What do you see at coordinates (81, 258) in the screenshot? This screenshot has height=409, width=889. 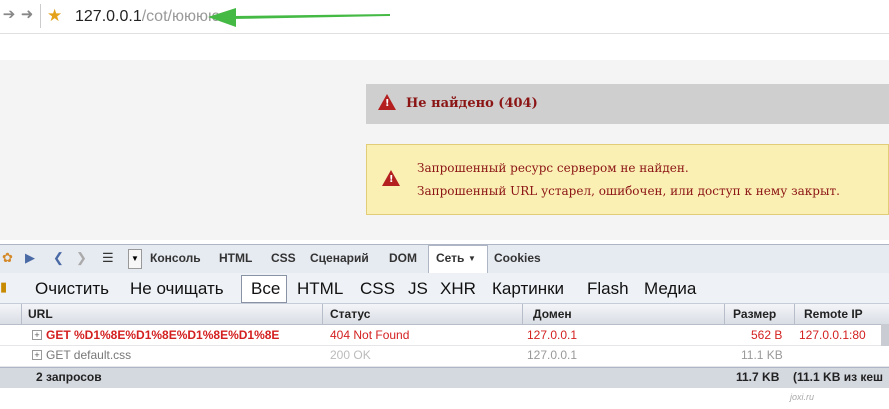 I see `chevron-right-icon: ❯` at bounding box center [81, 258].